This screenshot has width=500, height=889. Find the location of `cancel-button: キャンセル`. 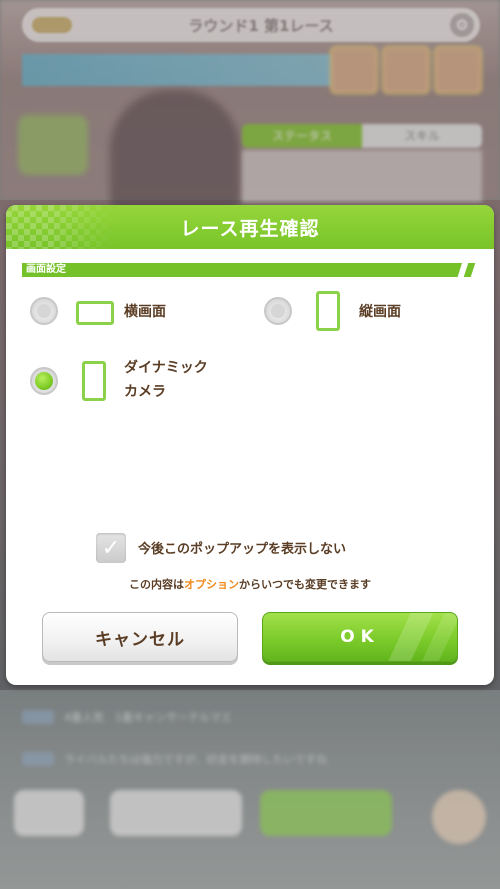

cancel-button: キャンセル is located at coordinates (140, 637).